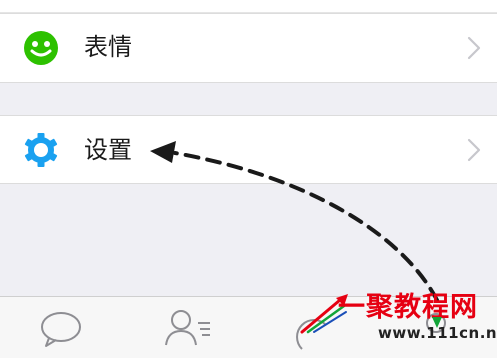  I want to click on contacts-icon, so click(187, 328).